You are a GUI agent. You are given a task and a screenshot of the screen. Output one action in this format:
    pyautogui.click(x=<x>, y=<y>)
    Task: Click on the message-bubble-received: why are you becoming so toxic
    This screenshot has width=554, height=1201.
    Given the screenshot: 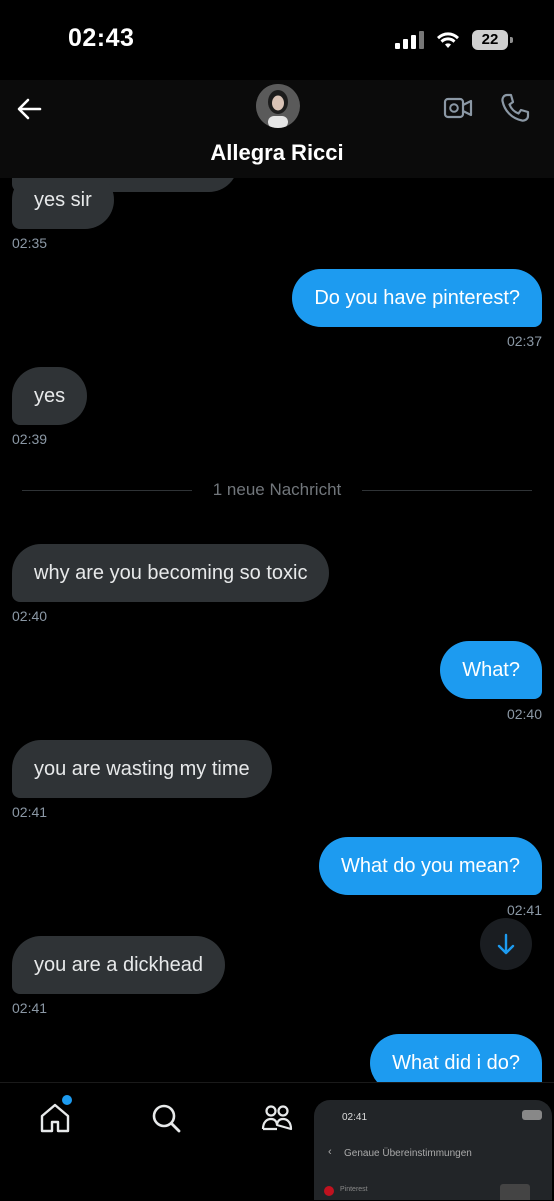 What is the action you would take?
    pyautogui.click(x=171, y=573)
    